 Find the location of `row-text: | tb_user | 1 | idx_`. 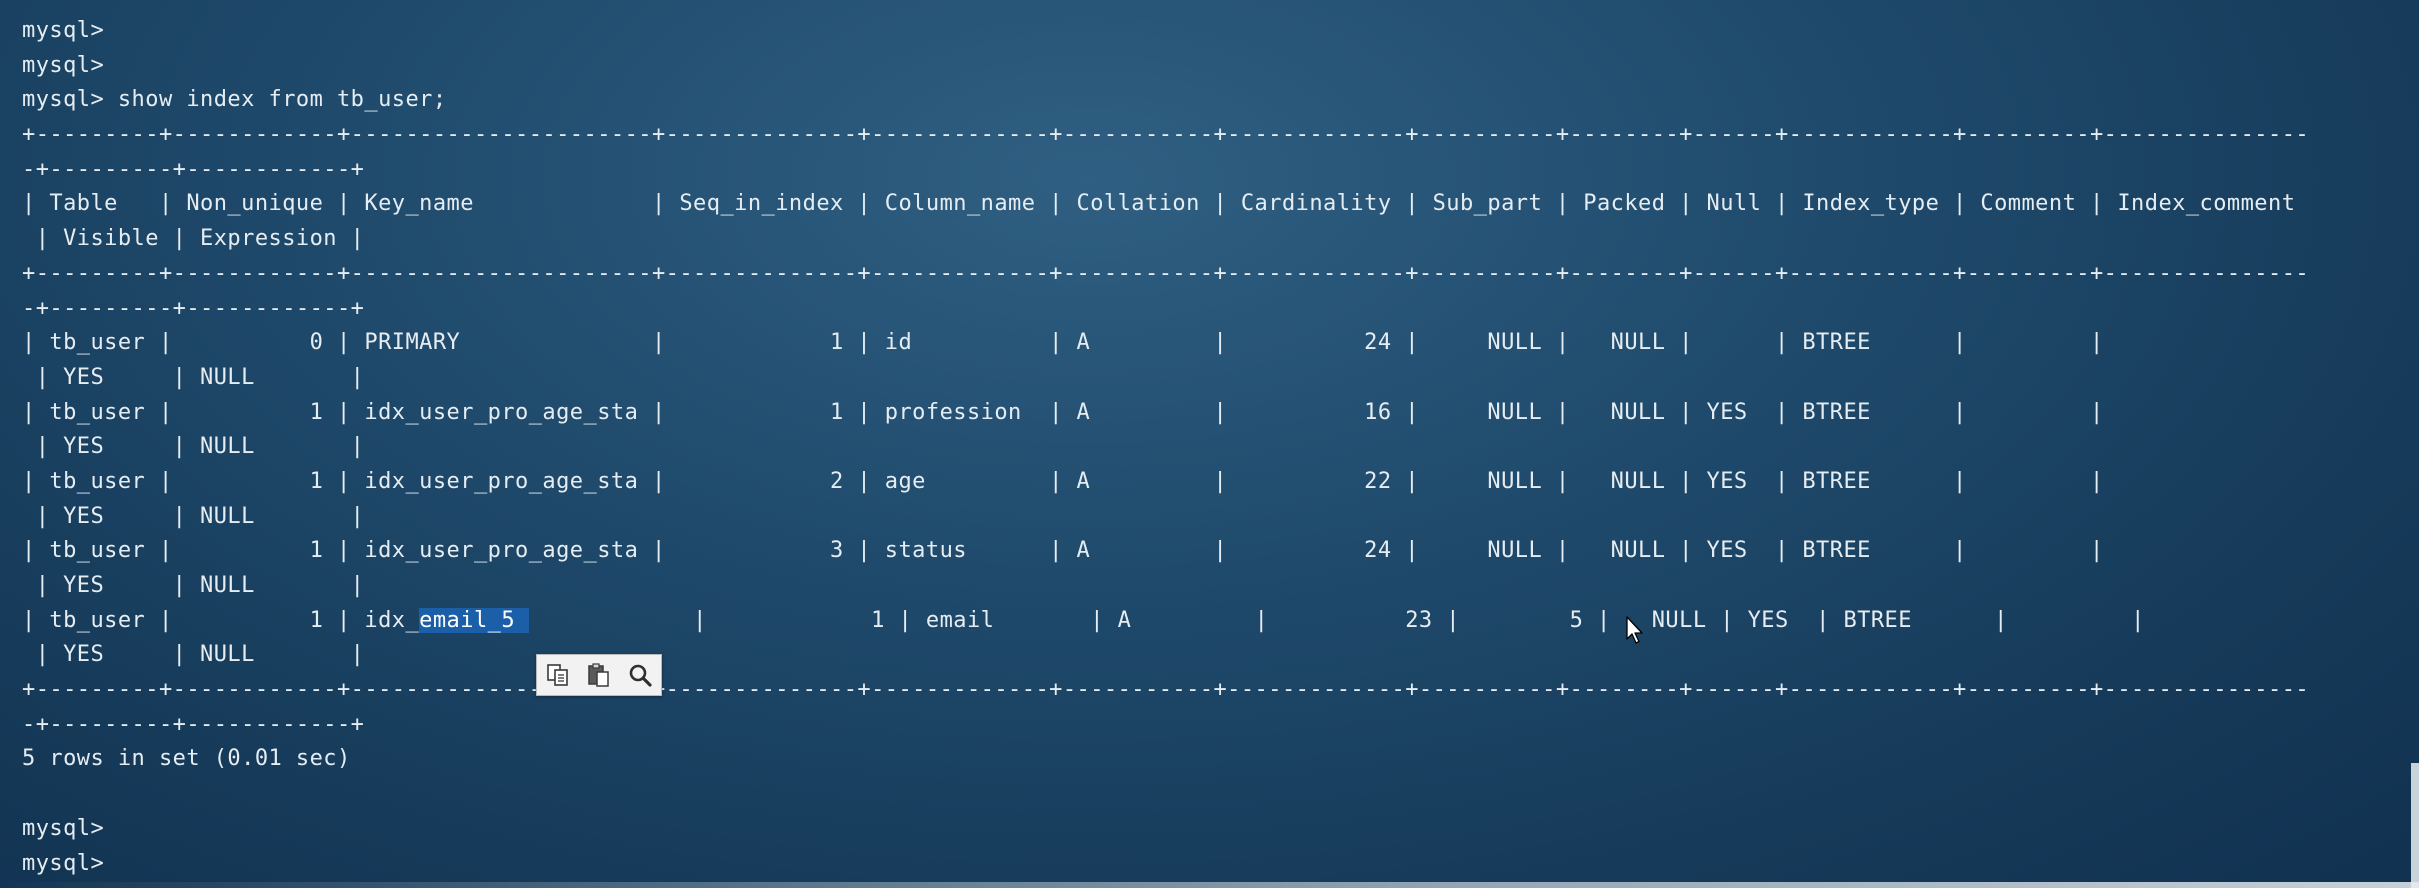

row-text: | tb_user | 1 | idx_ is located at coordinates (221, 620).